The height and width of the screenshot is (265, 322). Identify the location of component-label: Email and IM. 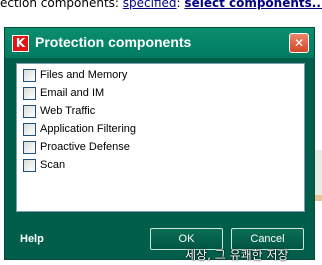
(72, 93).